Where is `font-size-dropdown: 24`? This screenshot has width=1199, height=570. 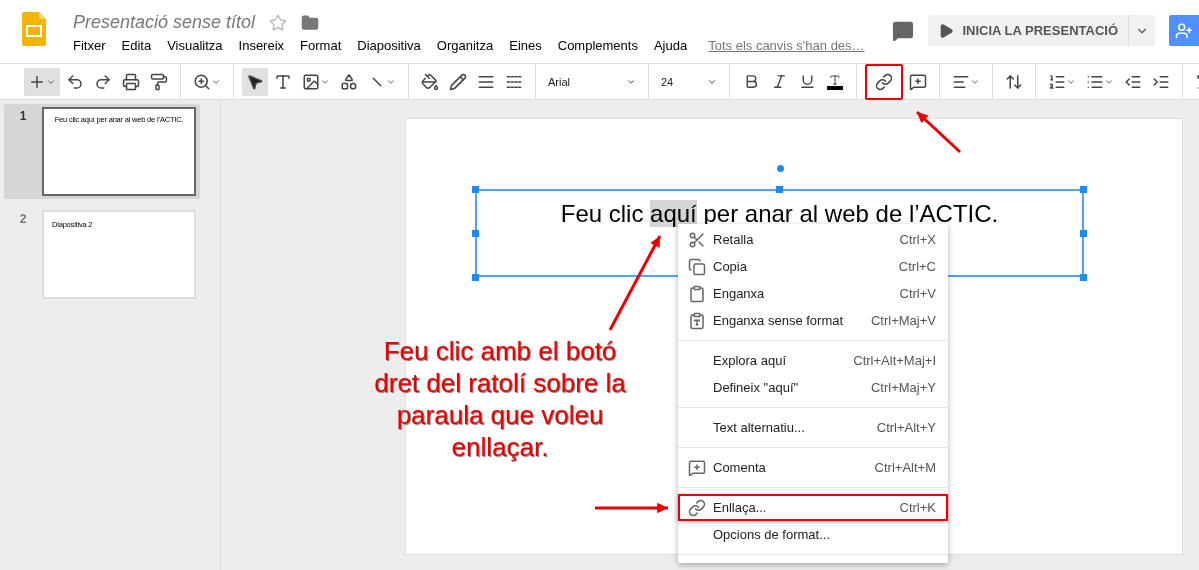
font-size-dropdown: 24 is located at coordinates (689, 81).